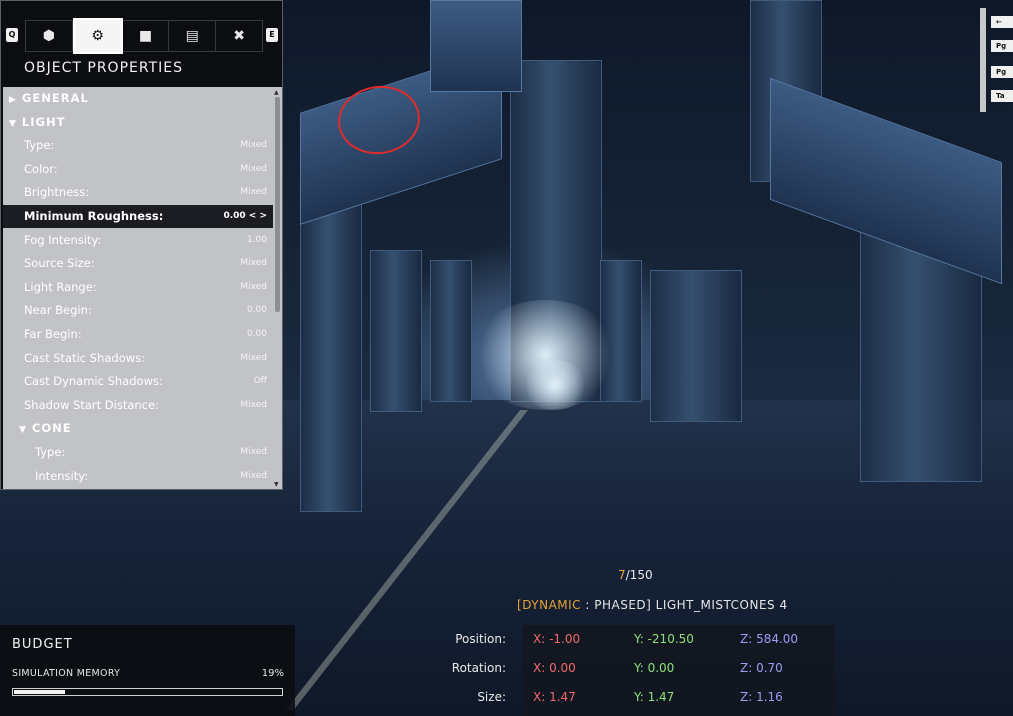 This screenshot has height=716, width=1013. Describe the element at coordinates (478, 668) in the screenshot. I see `rotation-label: Rotation:` at that location.